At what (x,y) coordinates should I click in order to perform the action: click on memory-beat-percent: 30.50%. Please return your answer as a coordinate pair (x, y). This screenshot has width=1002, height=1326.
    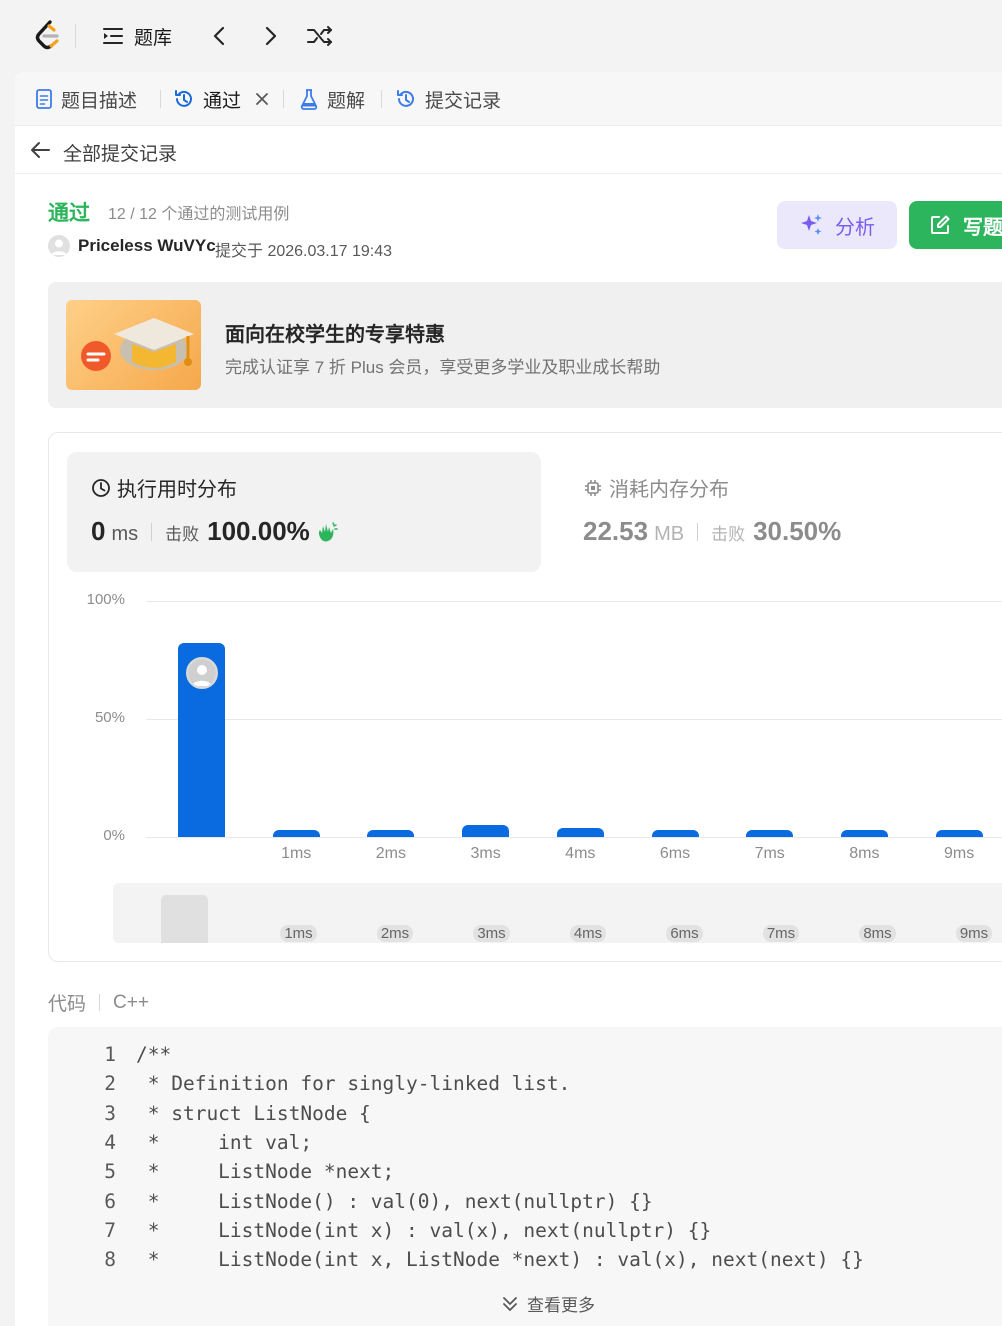
    Looking at the image, I should click on (797, 531).